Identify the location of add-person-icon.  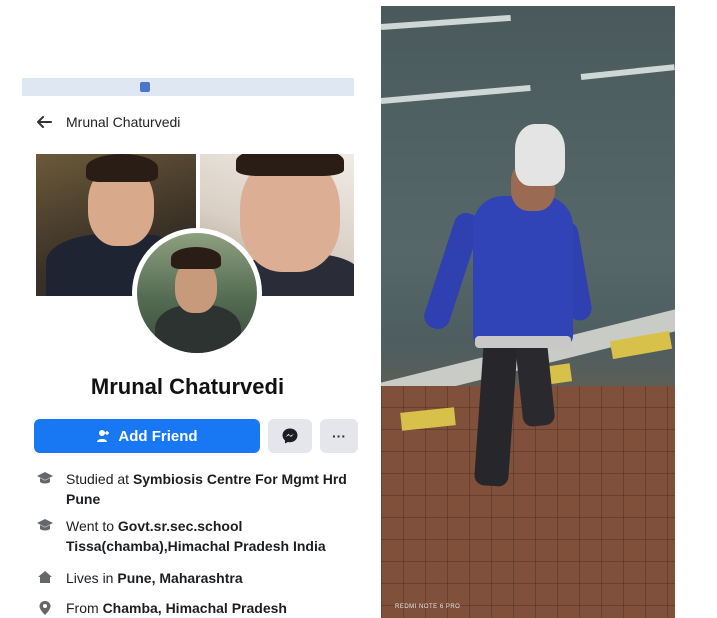
(103, 436).